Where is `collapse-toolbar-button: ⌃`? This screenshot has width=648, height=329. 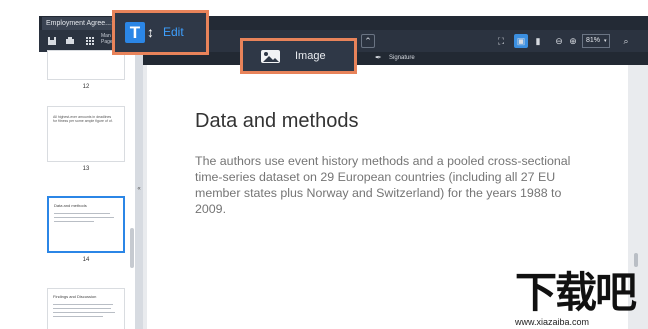
collapse-toolbar-button: ⌃ is located at coordinates (368, 41).